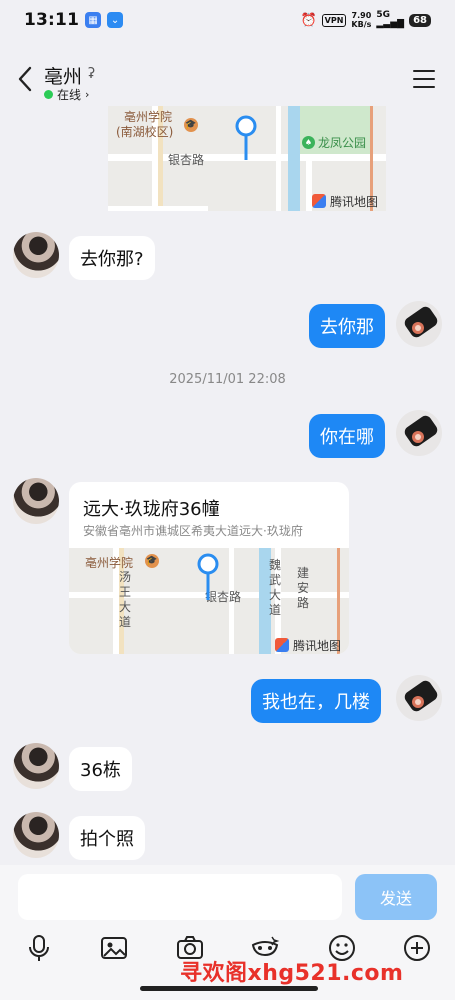  I want to click on back-arrow-icon, so click(25, 79).